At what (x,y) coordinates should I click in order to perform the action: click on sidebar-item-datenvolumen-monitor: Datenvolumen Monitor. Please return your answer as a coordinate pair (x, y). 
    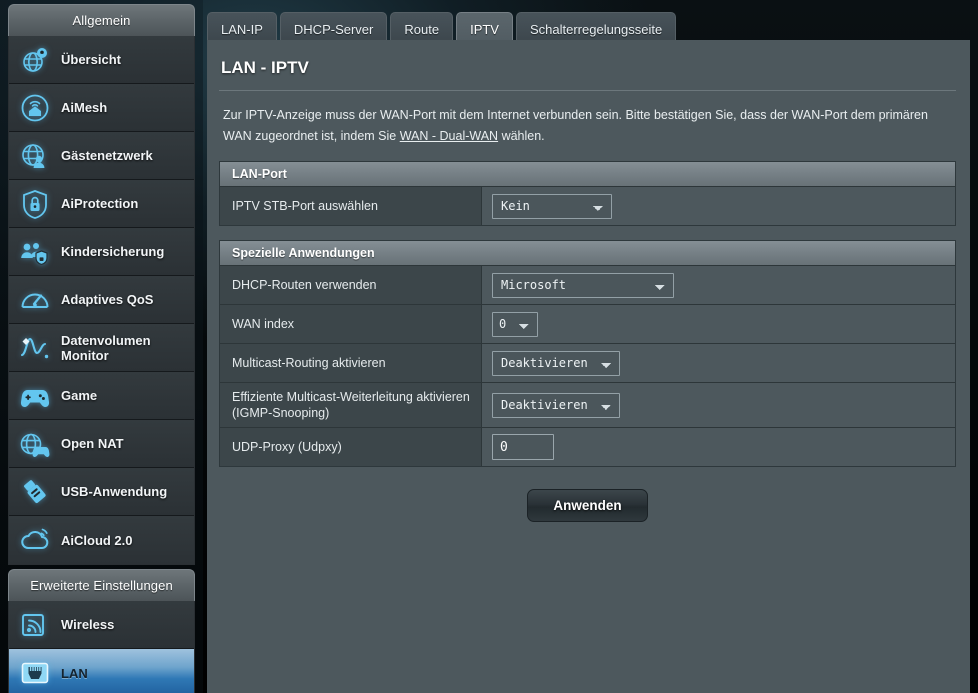
    Looking at the image, I should click on (101, 348).